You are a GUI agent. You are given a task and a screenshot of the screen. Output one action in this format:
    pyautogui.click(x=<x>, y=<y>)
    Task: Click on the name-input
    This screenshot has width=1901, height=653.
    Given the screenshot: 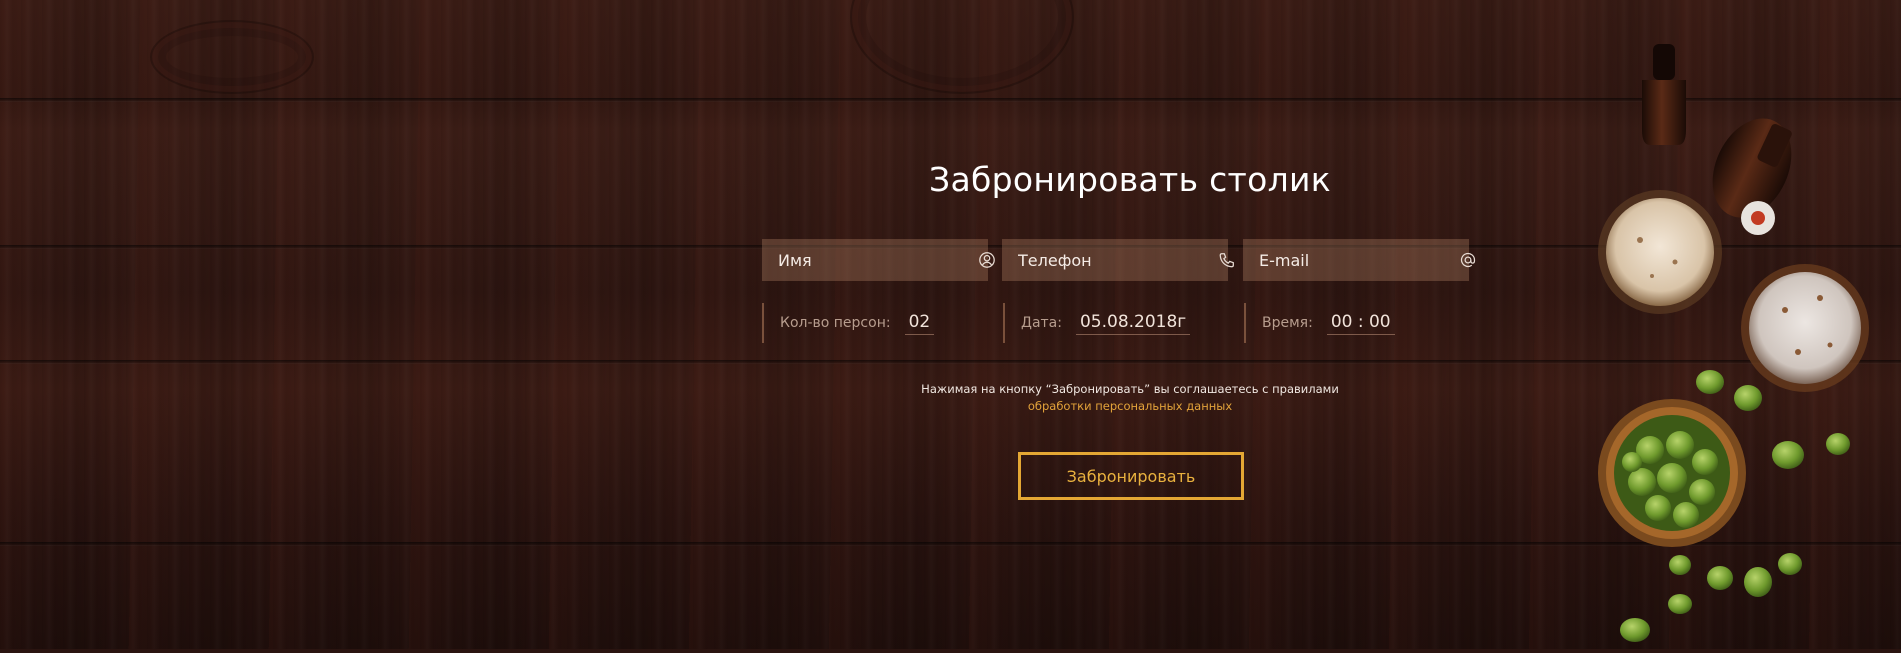 What is the action you would take?
    pyautogui.click(x=878, y=260)
    